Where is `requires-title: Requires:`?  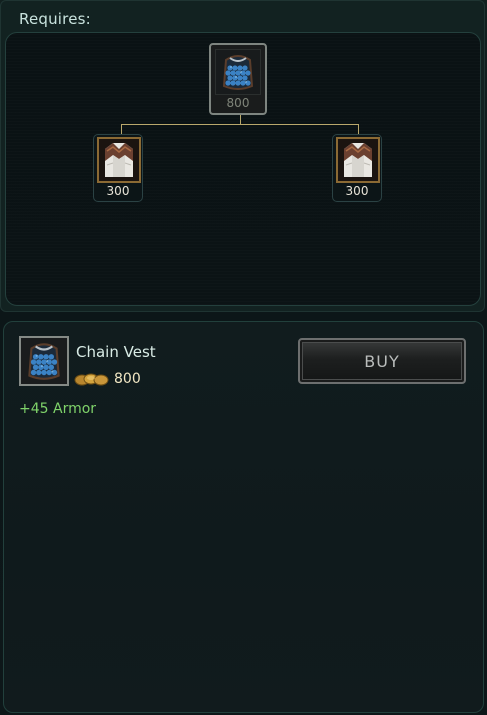 requires-title: Requires: is located at coordinates (55, 19).